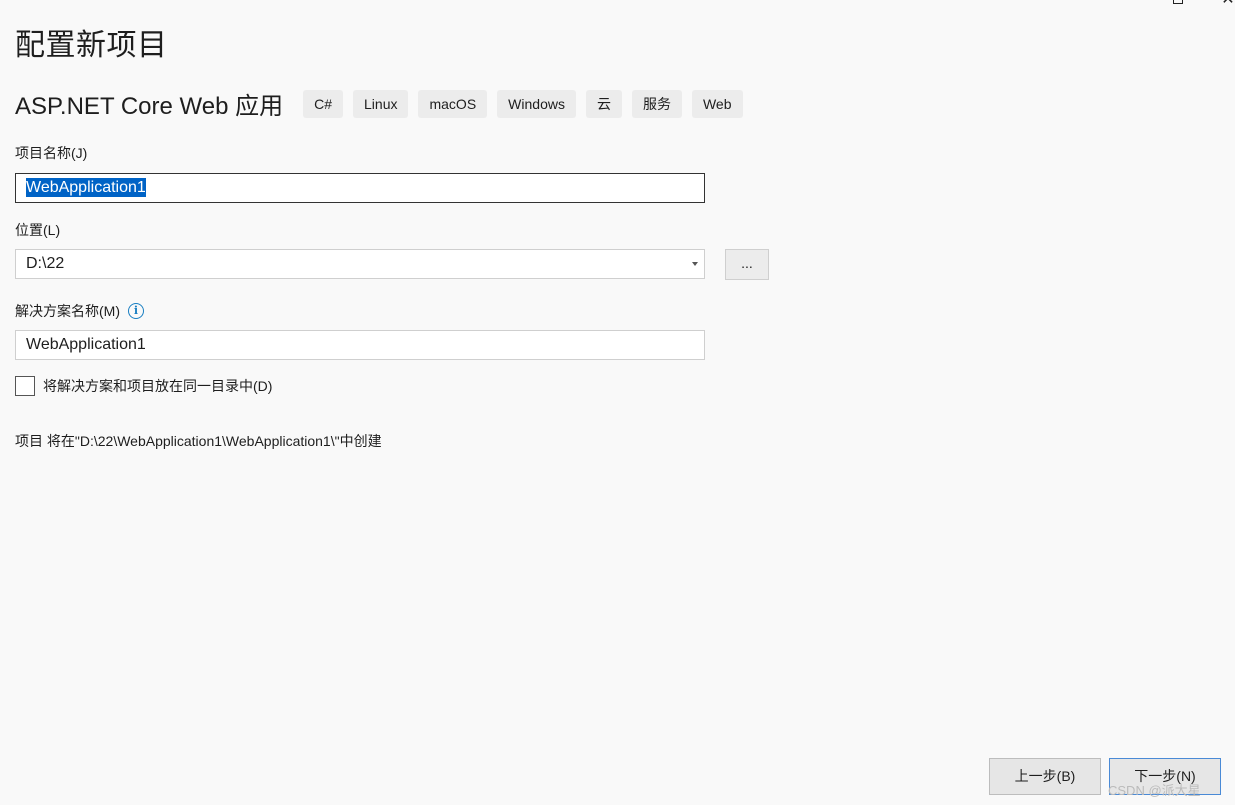 The image size is (1235, 805). I want to click on same-directory-checkbox, so click(25, 386).